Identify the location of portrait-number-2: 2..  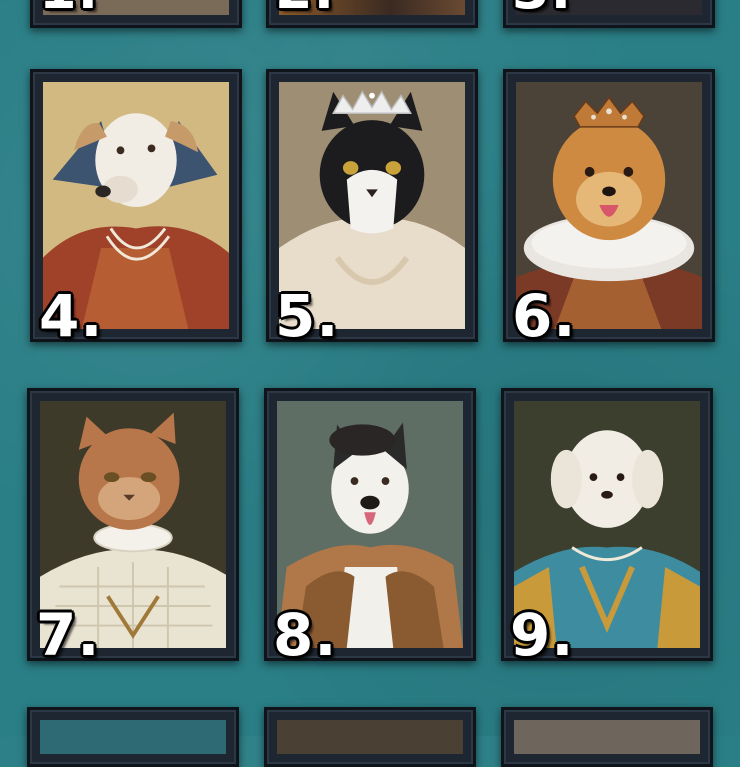
(305, 8).